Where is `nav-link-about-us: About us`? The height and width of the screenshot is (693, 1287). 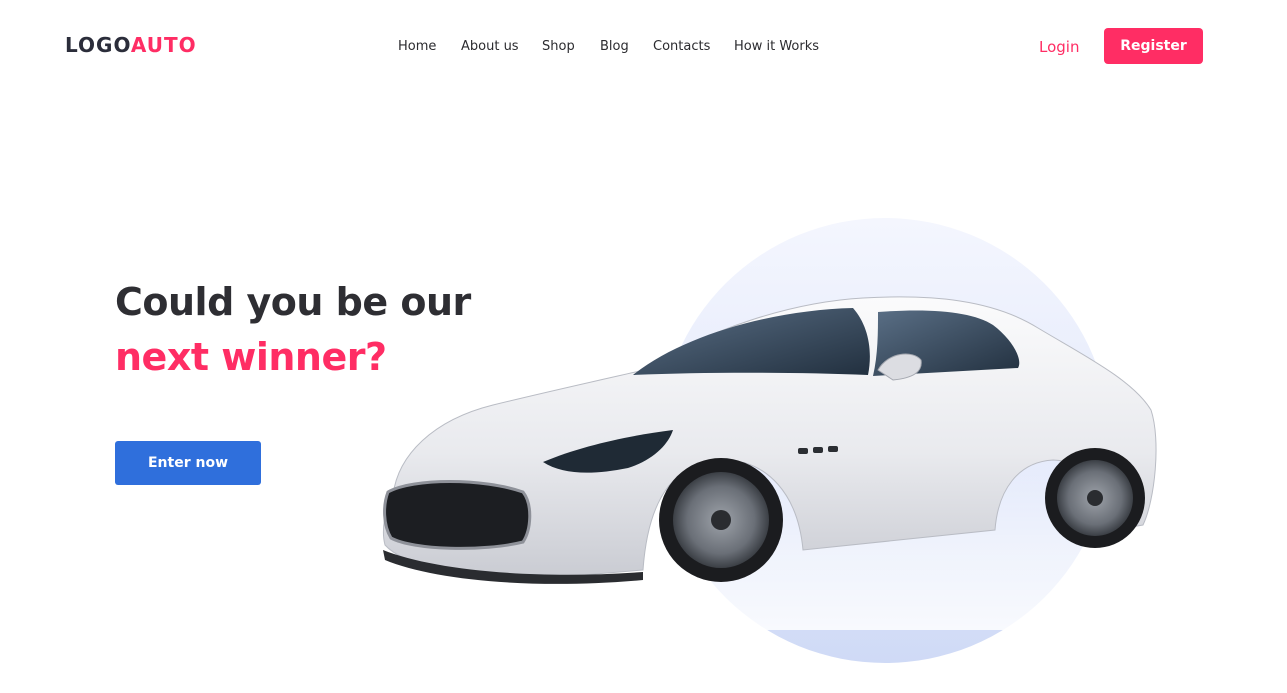
nav-link-about-us: About us is located at coordinates (490, 47).